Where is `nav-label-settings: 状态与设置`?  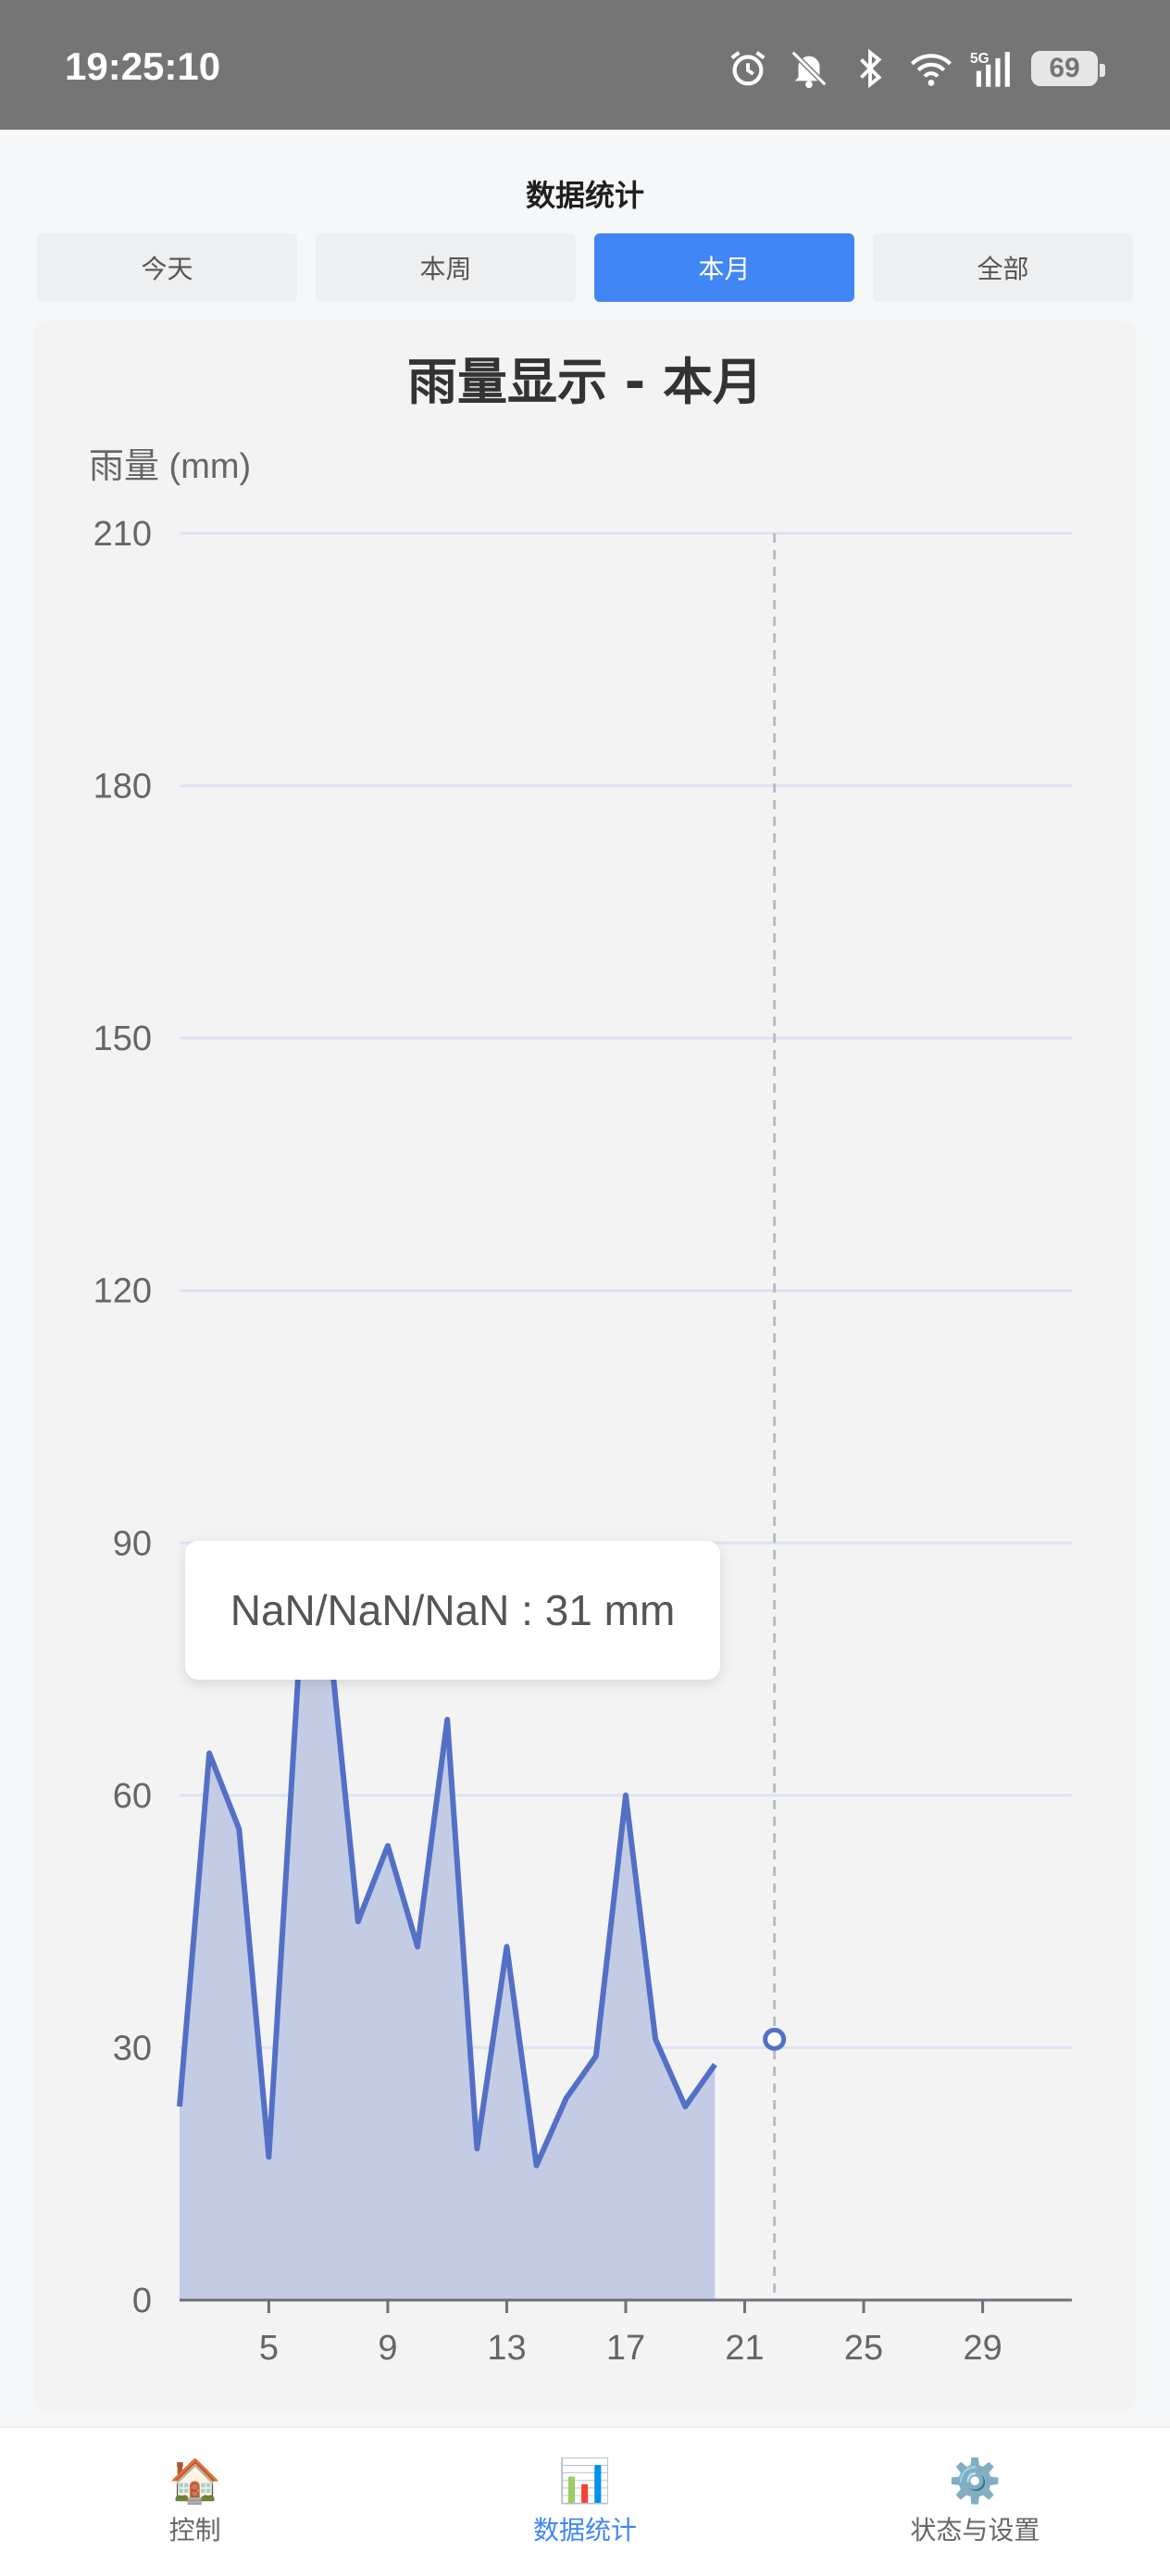
nav-label-settings: 状态与设置 is located at coordinates (975, 2530).